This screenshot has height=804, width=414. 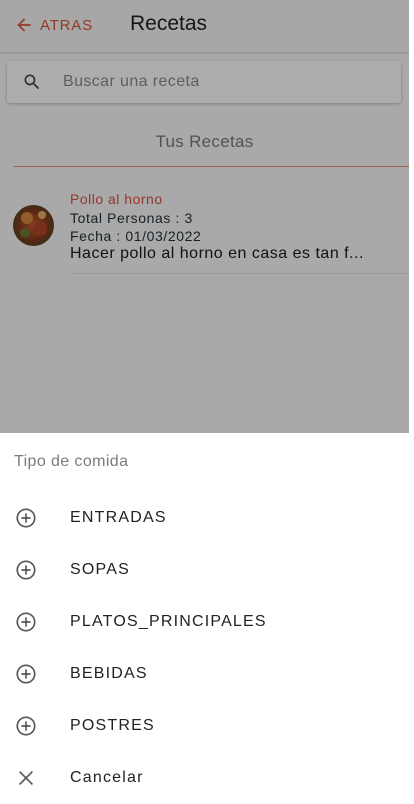 I want to click on option-postres: POSTRES, so click(x=204, y=726).